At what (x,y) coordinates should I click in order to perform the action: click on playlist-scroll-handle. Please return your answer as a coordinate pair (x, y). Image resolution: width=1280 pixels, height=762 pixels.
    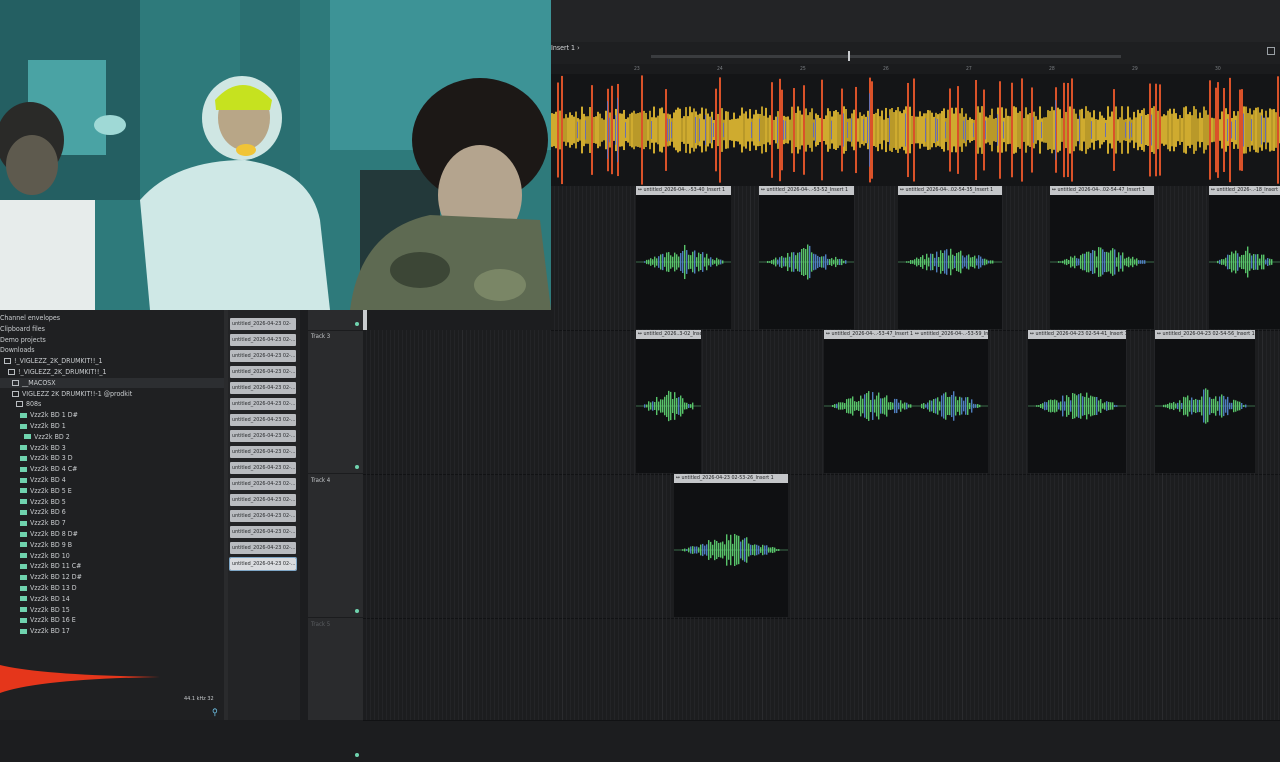
    Looking at the image, I should click on (365, 320).